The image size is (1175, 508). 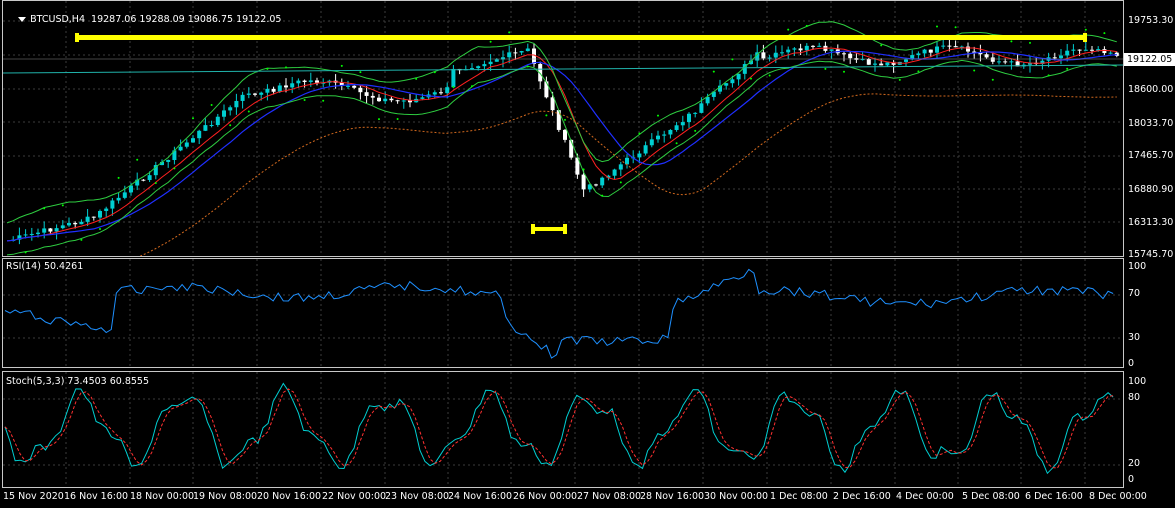 What do you see at coordinates (672, 496) in the screenshot?
I see `time-tick: 28 Nov 16:00` at bounding box center [672, 496].